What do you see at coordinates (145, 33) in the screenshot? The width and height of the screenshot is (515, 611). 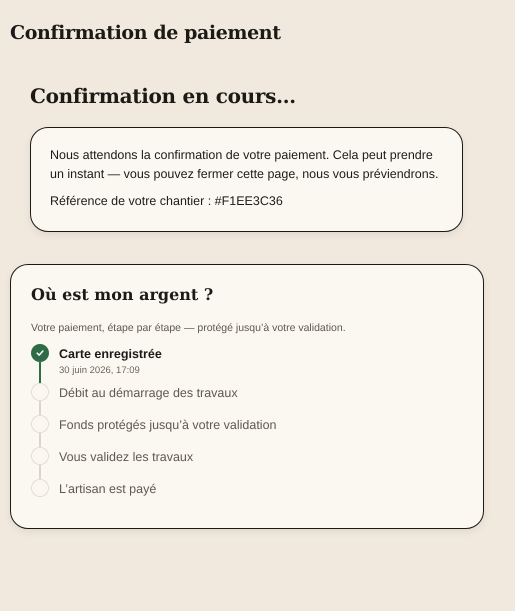 I see `page-title: Confirmation de paiement` at bounding box center [145, 33].